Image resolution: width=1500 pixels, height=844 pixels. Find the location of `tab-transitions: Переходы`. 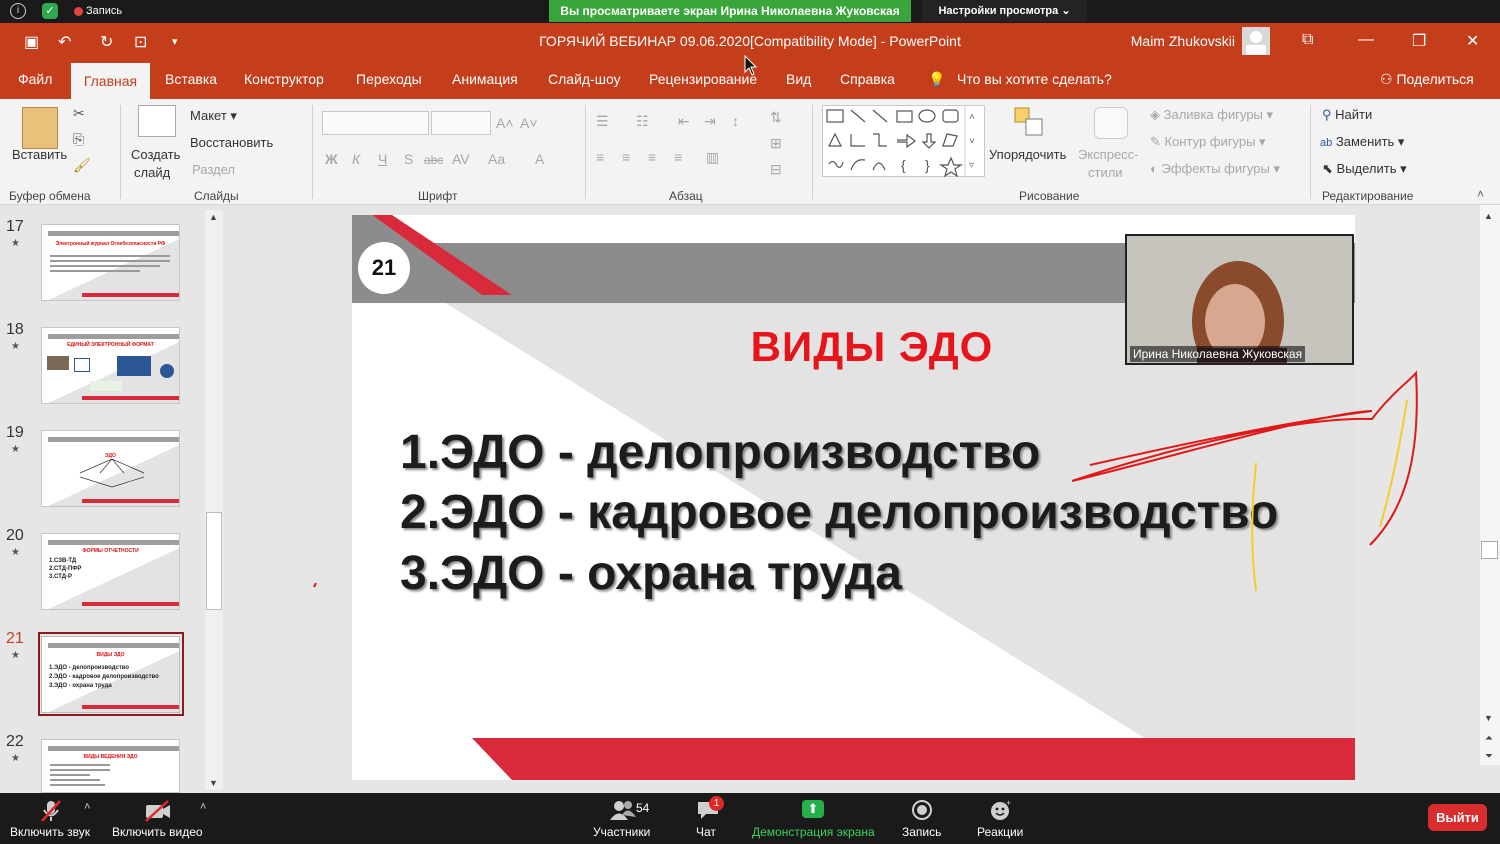

tab-transitions: Переходы is located at coordinates (389, 79).